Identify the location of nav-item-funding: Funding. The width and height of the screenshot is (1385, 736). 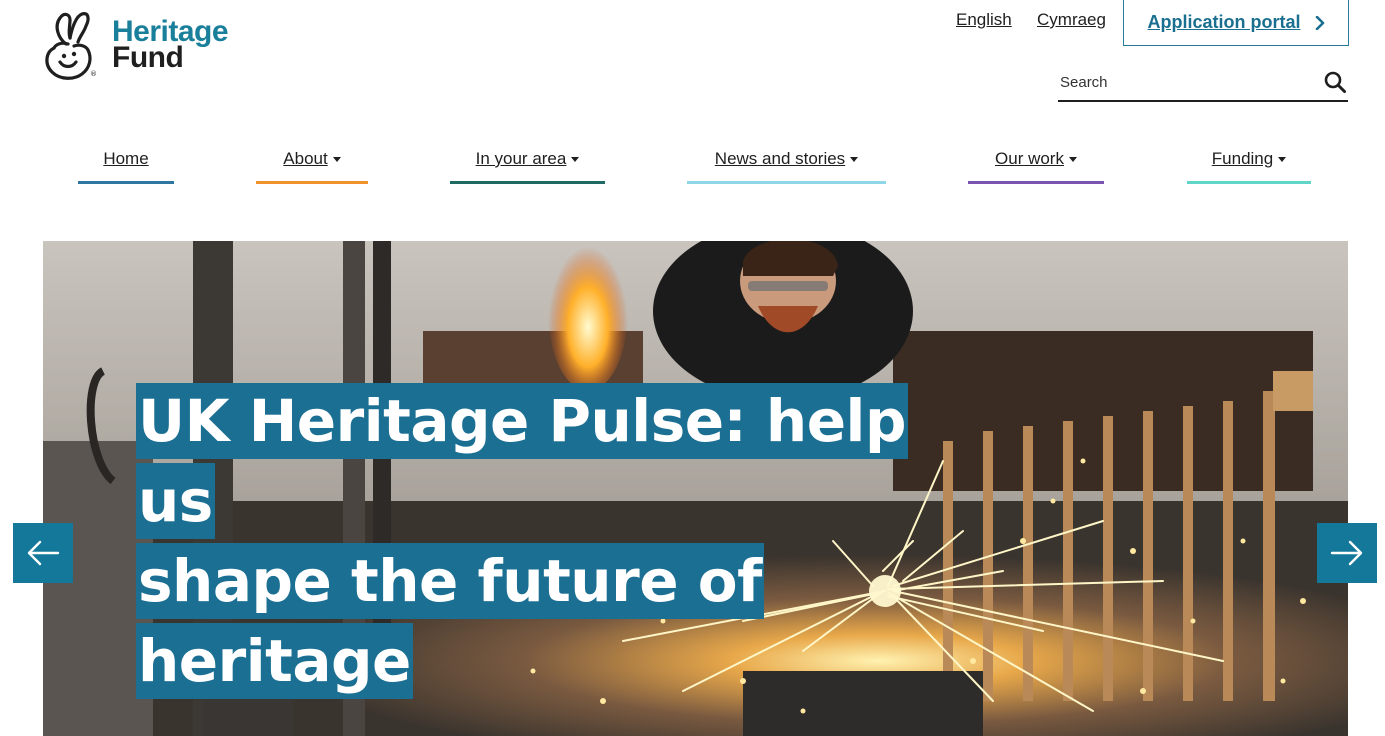
(1249, 162).